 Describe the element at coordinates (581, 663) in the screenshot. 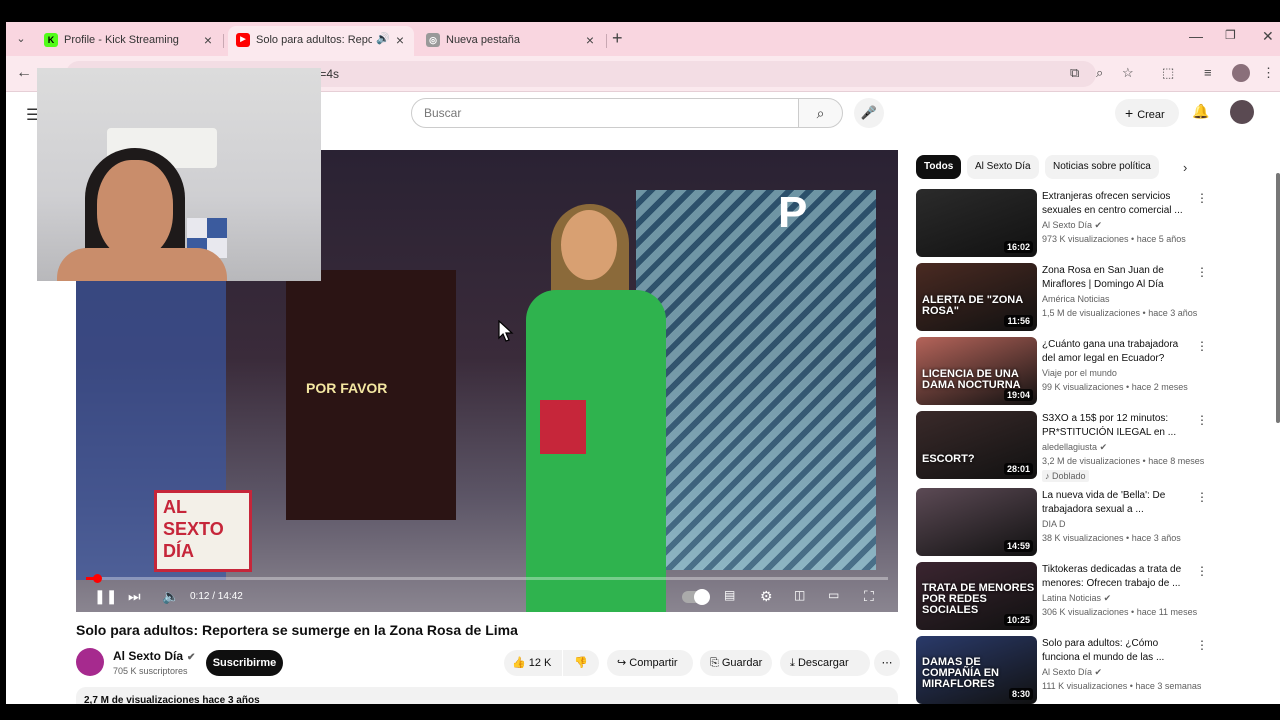

I see `dislike-button: 👎` at that location.